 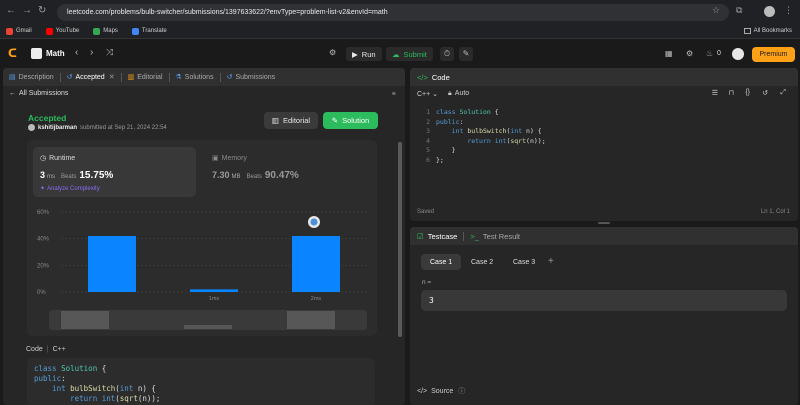 What do you see at coordinates (11, 10) in the screenshot?
I see `back-arrow-icon: ←` at bounding box center [11, 10].